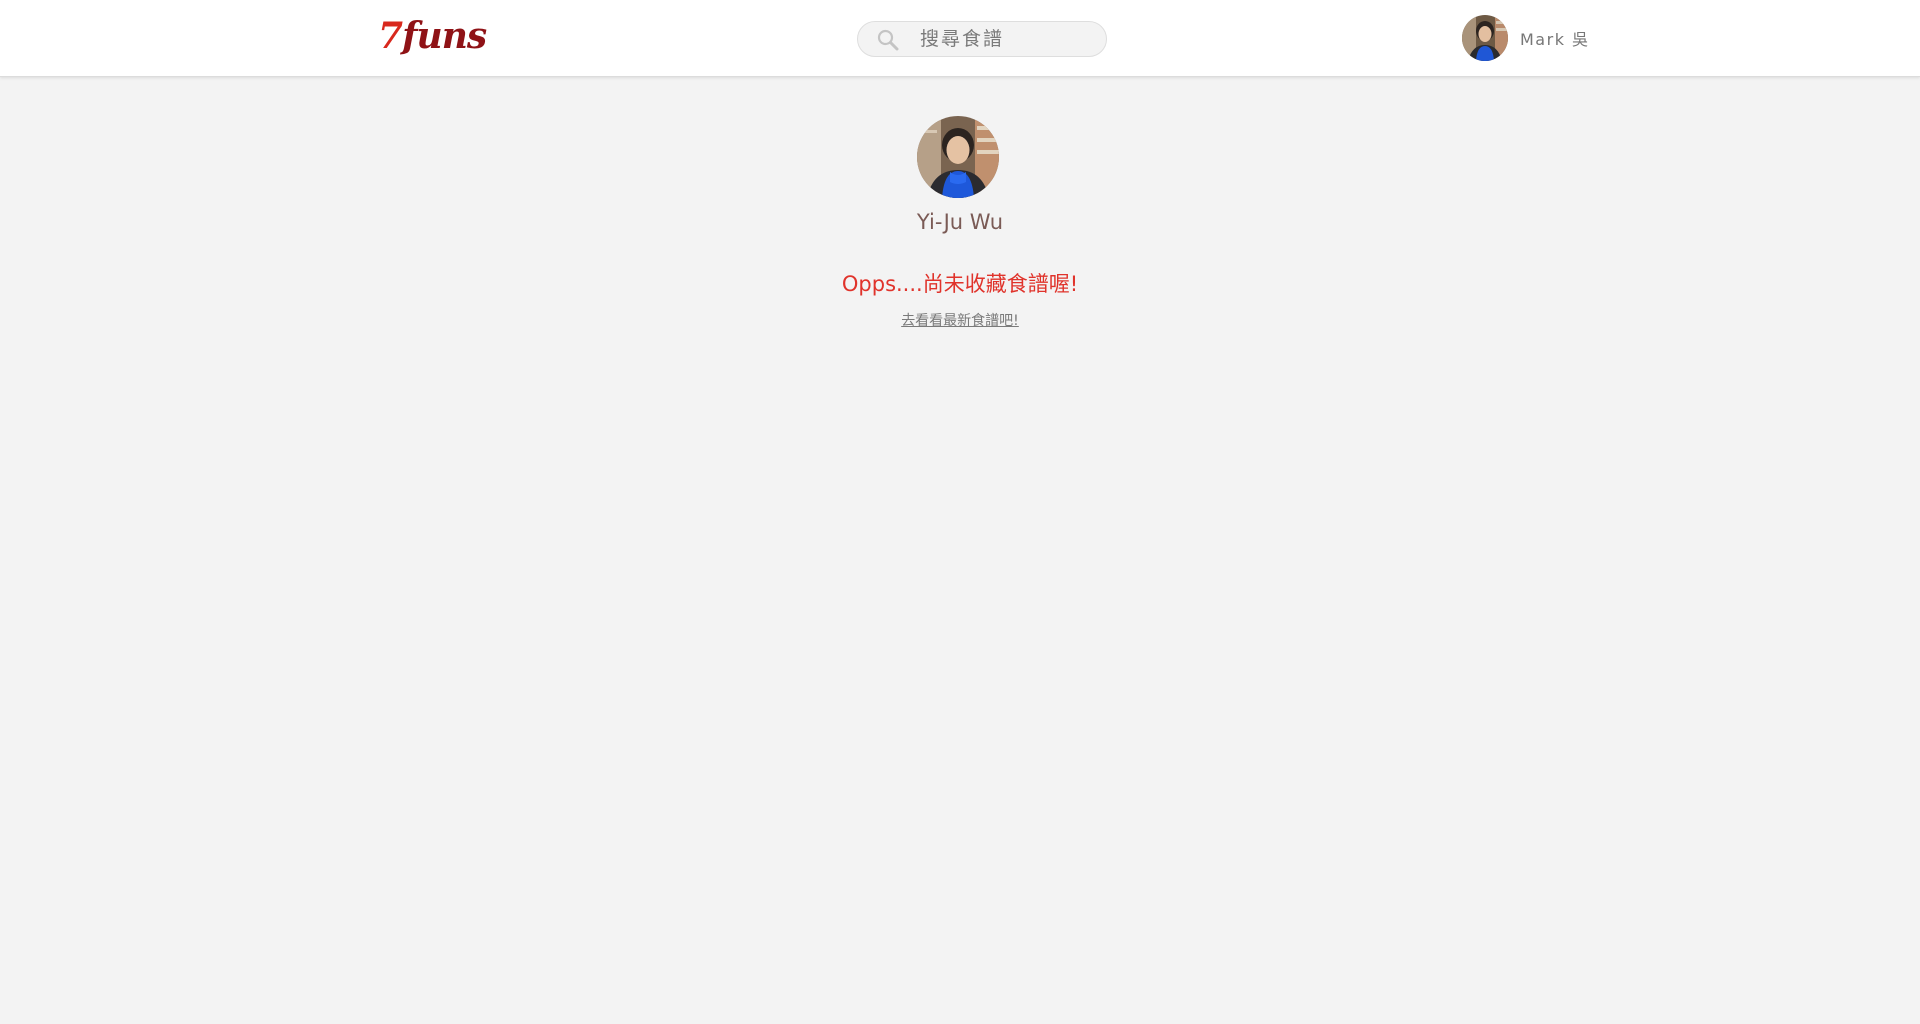 The width and height of the screenshot is (1920, 1024). I want to click on top-navigation-bar: 7funs Mark 吳, so click(960, 38).